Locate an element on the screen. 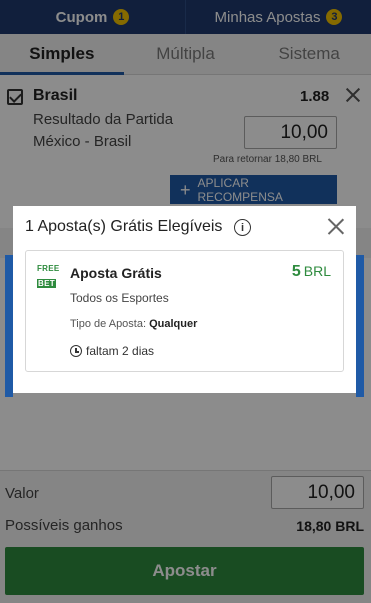 Image resolution: width=371 pixels, height=603 pixels. free-bet-icon: FREE BET is located at coordinates (48, 276).